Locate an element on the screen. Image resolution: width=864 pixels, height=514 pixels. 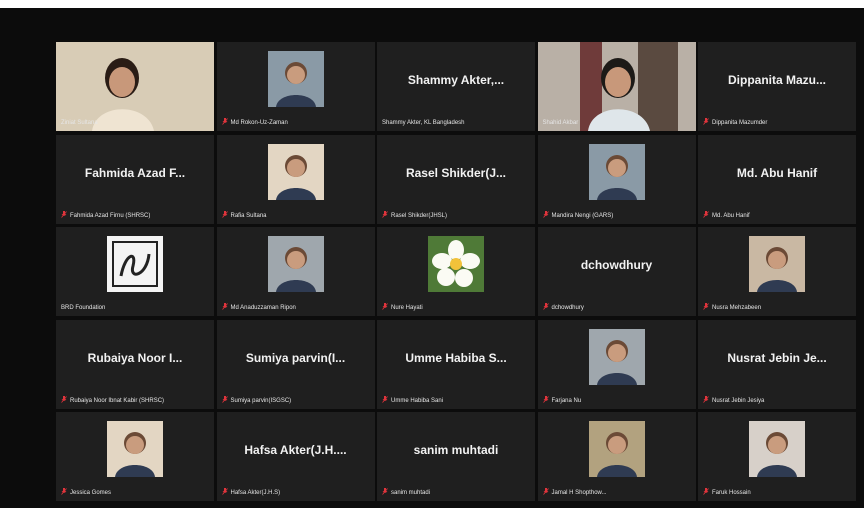
participant-name-label: Hafsa Akter(J.H.S) is located at coordinates (295, 492).